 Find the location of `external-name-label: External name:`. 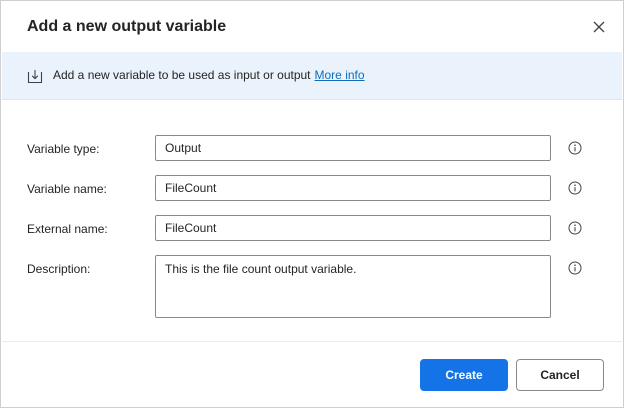

external-name-label: External name: is located at coordinates (67, 229).